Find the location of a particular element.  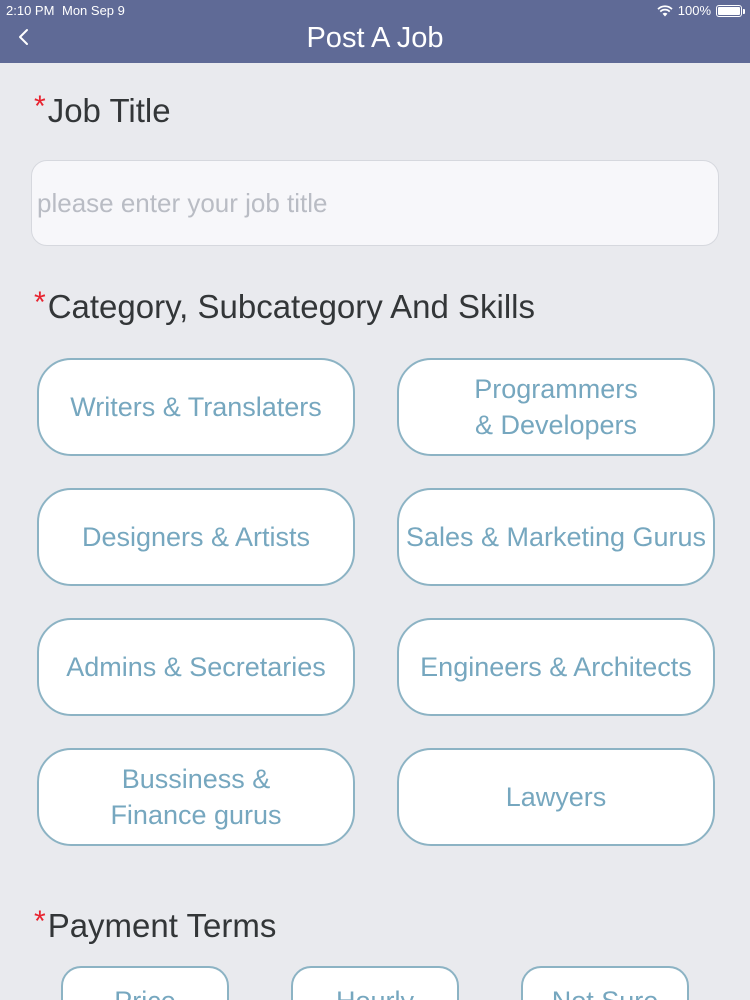

payment-price-button: Price is located at coordinates (145, 983).